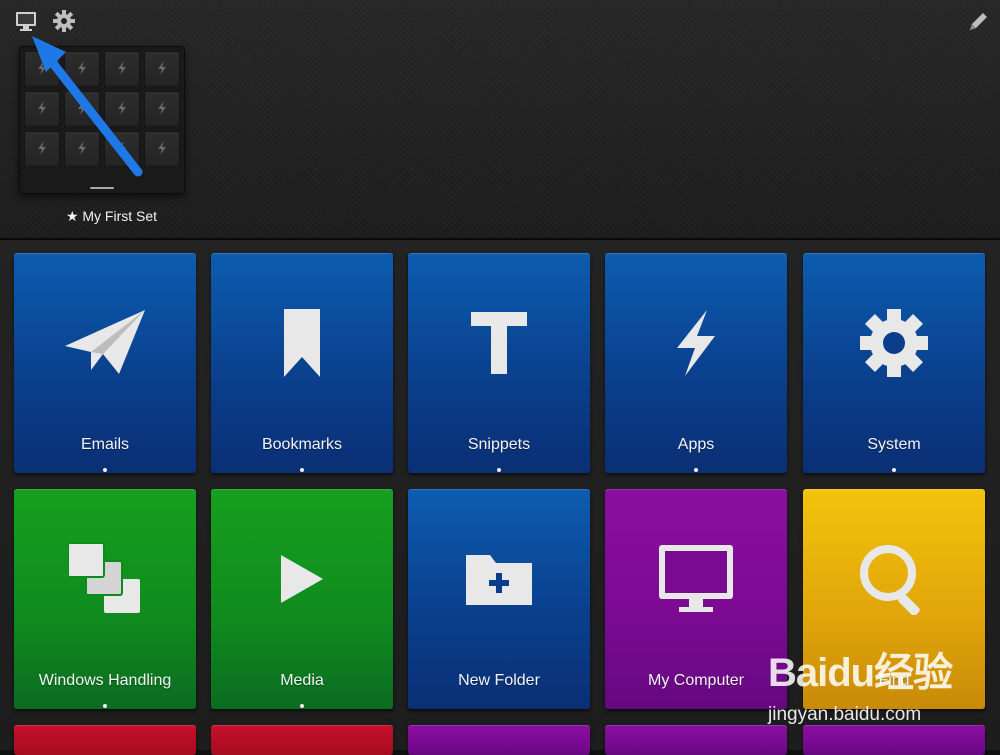 This screenshot has width=1000, height=755. Describe the element at coordinates (302, 343) in the screenshot. I see `bookmark-icon` at that location.